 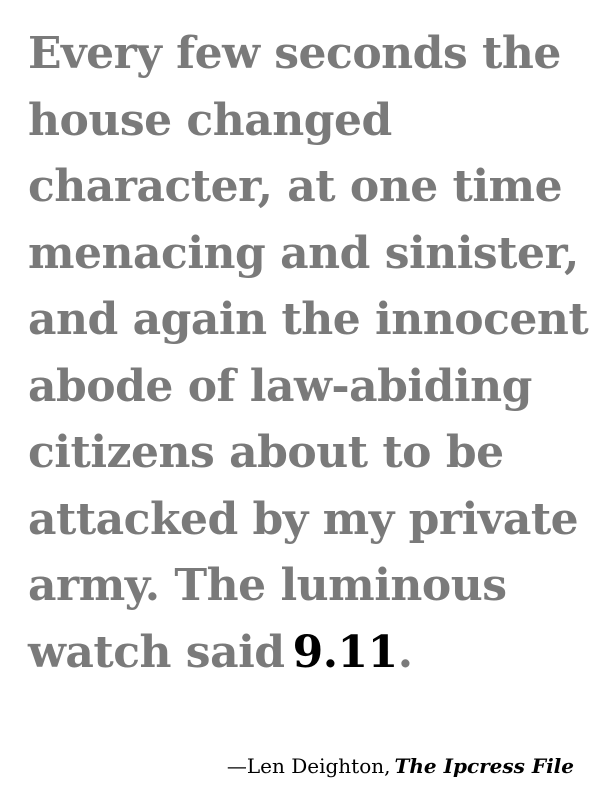 I want to click on quote-line: menacing and sinister,, so click(x=303, y=253).